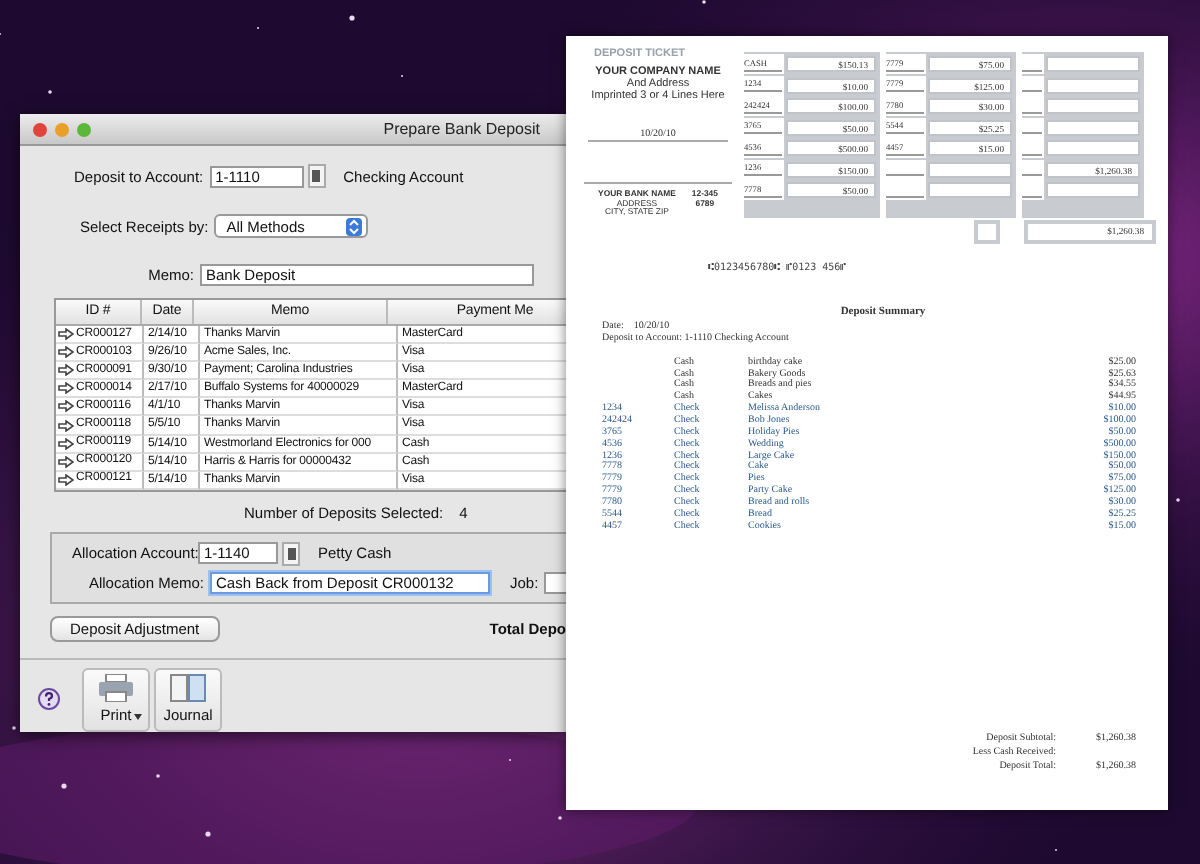  I want to click on help-icon, so click(49, 699).